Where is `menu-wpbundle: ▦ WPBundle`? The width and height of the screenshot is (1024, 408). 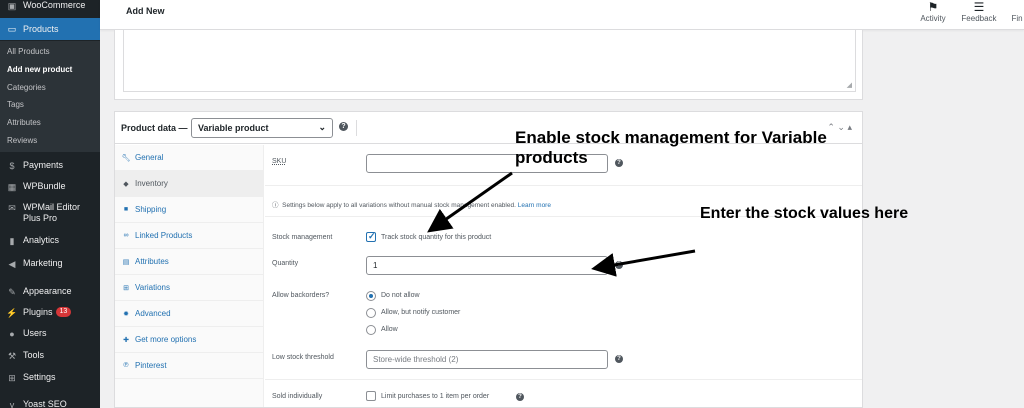 menu-wpbundle: ▦ WPBundle is located at coordinates (50, 187).